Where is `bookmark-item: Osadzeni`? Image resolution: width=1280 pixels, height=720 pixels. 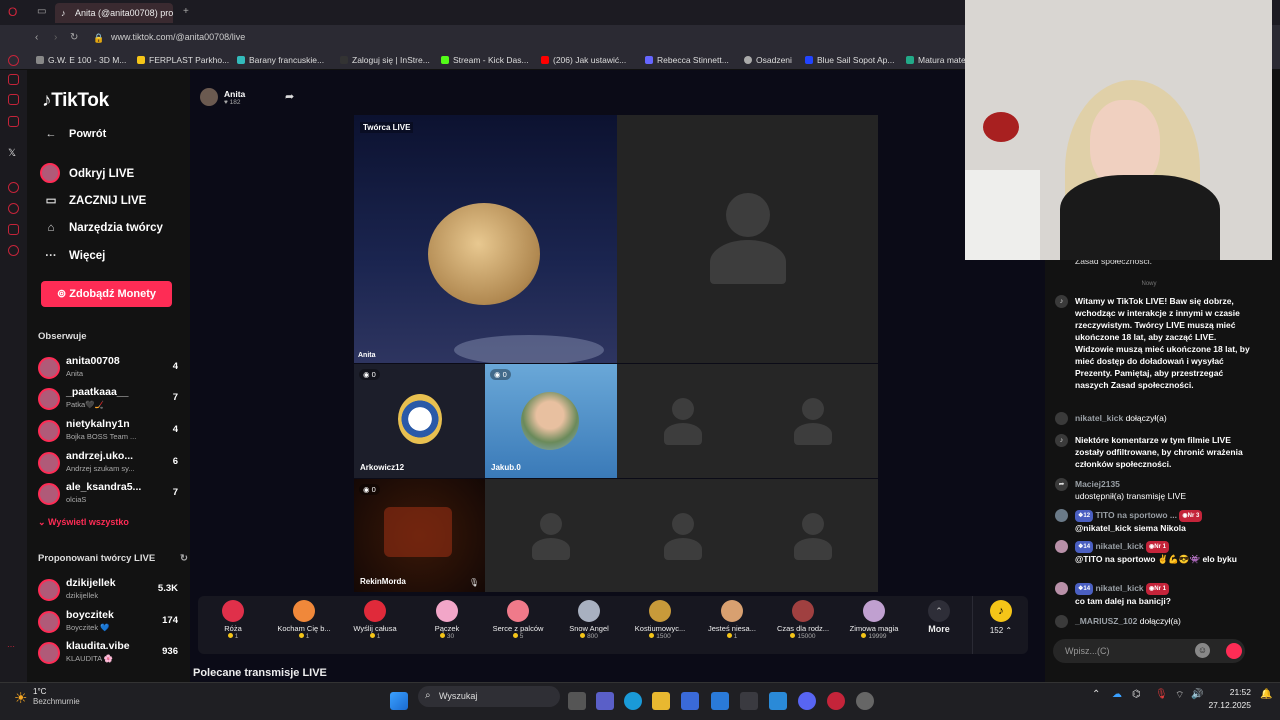 bookmark-item: Osadzeni is located at coordinates (768, 60).